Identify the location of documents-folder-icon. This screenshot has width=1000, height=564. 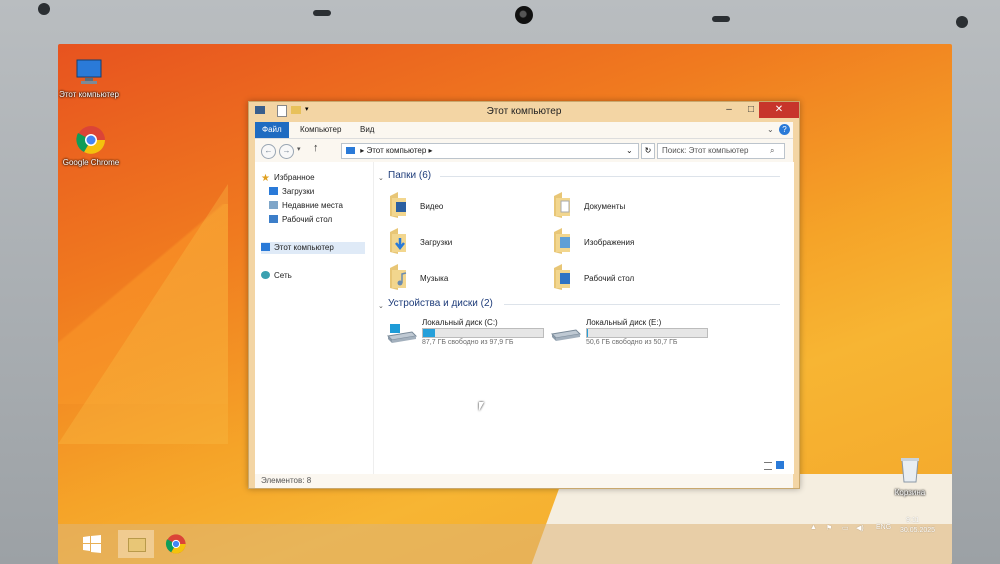
(562, 205).